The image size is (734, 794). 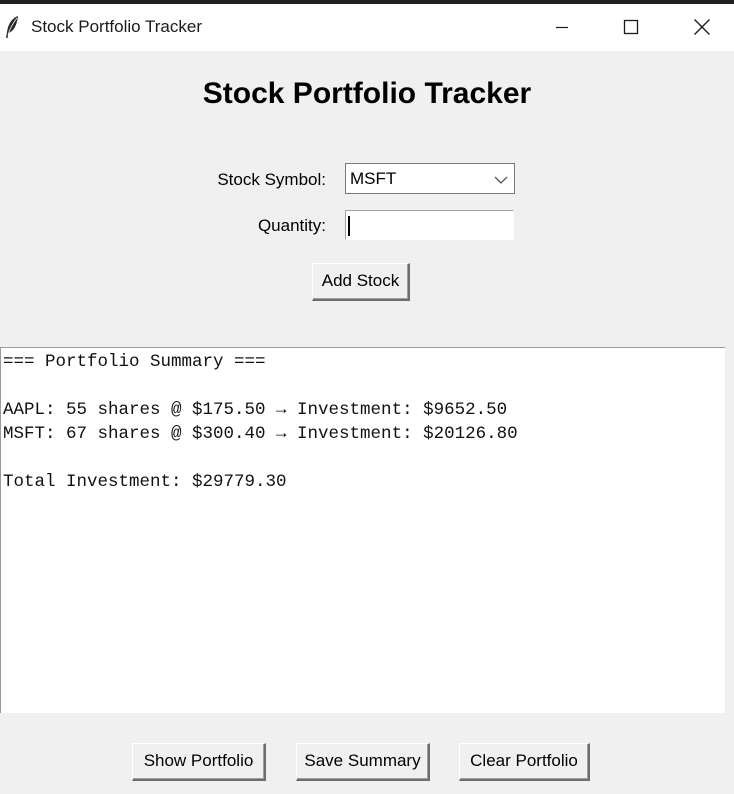 What do you see at coordinates (361, 282) in the screenshot?
I see `add-stock-button: Add Stock` at bounding box center [361, 282].